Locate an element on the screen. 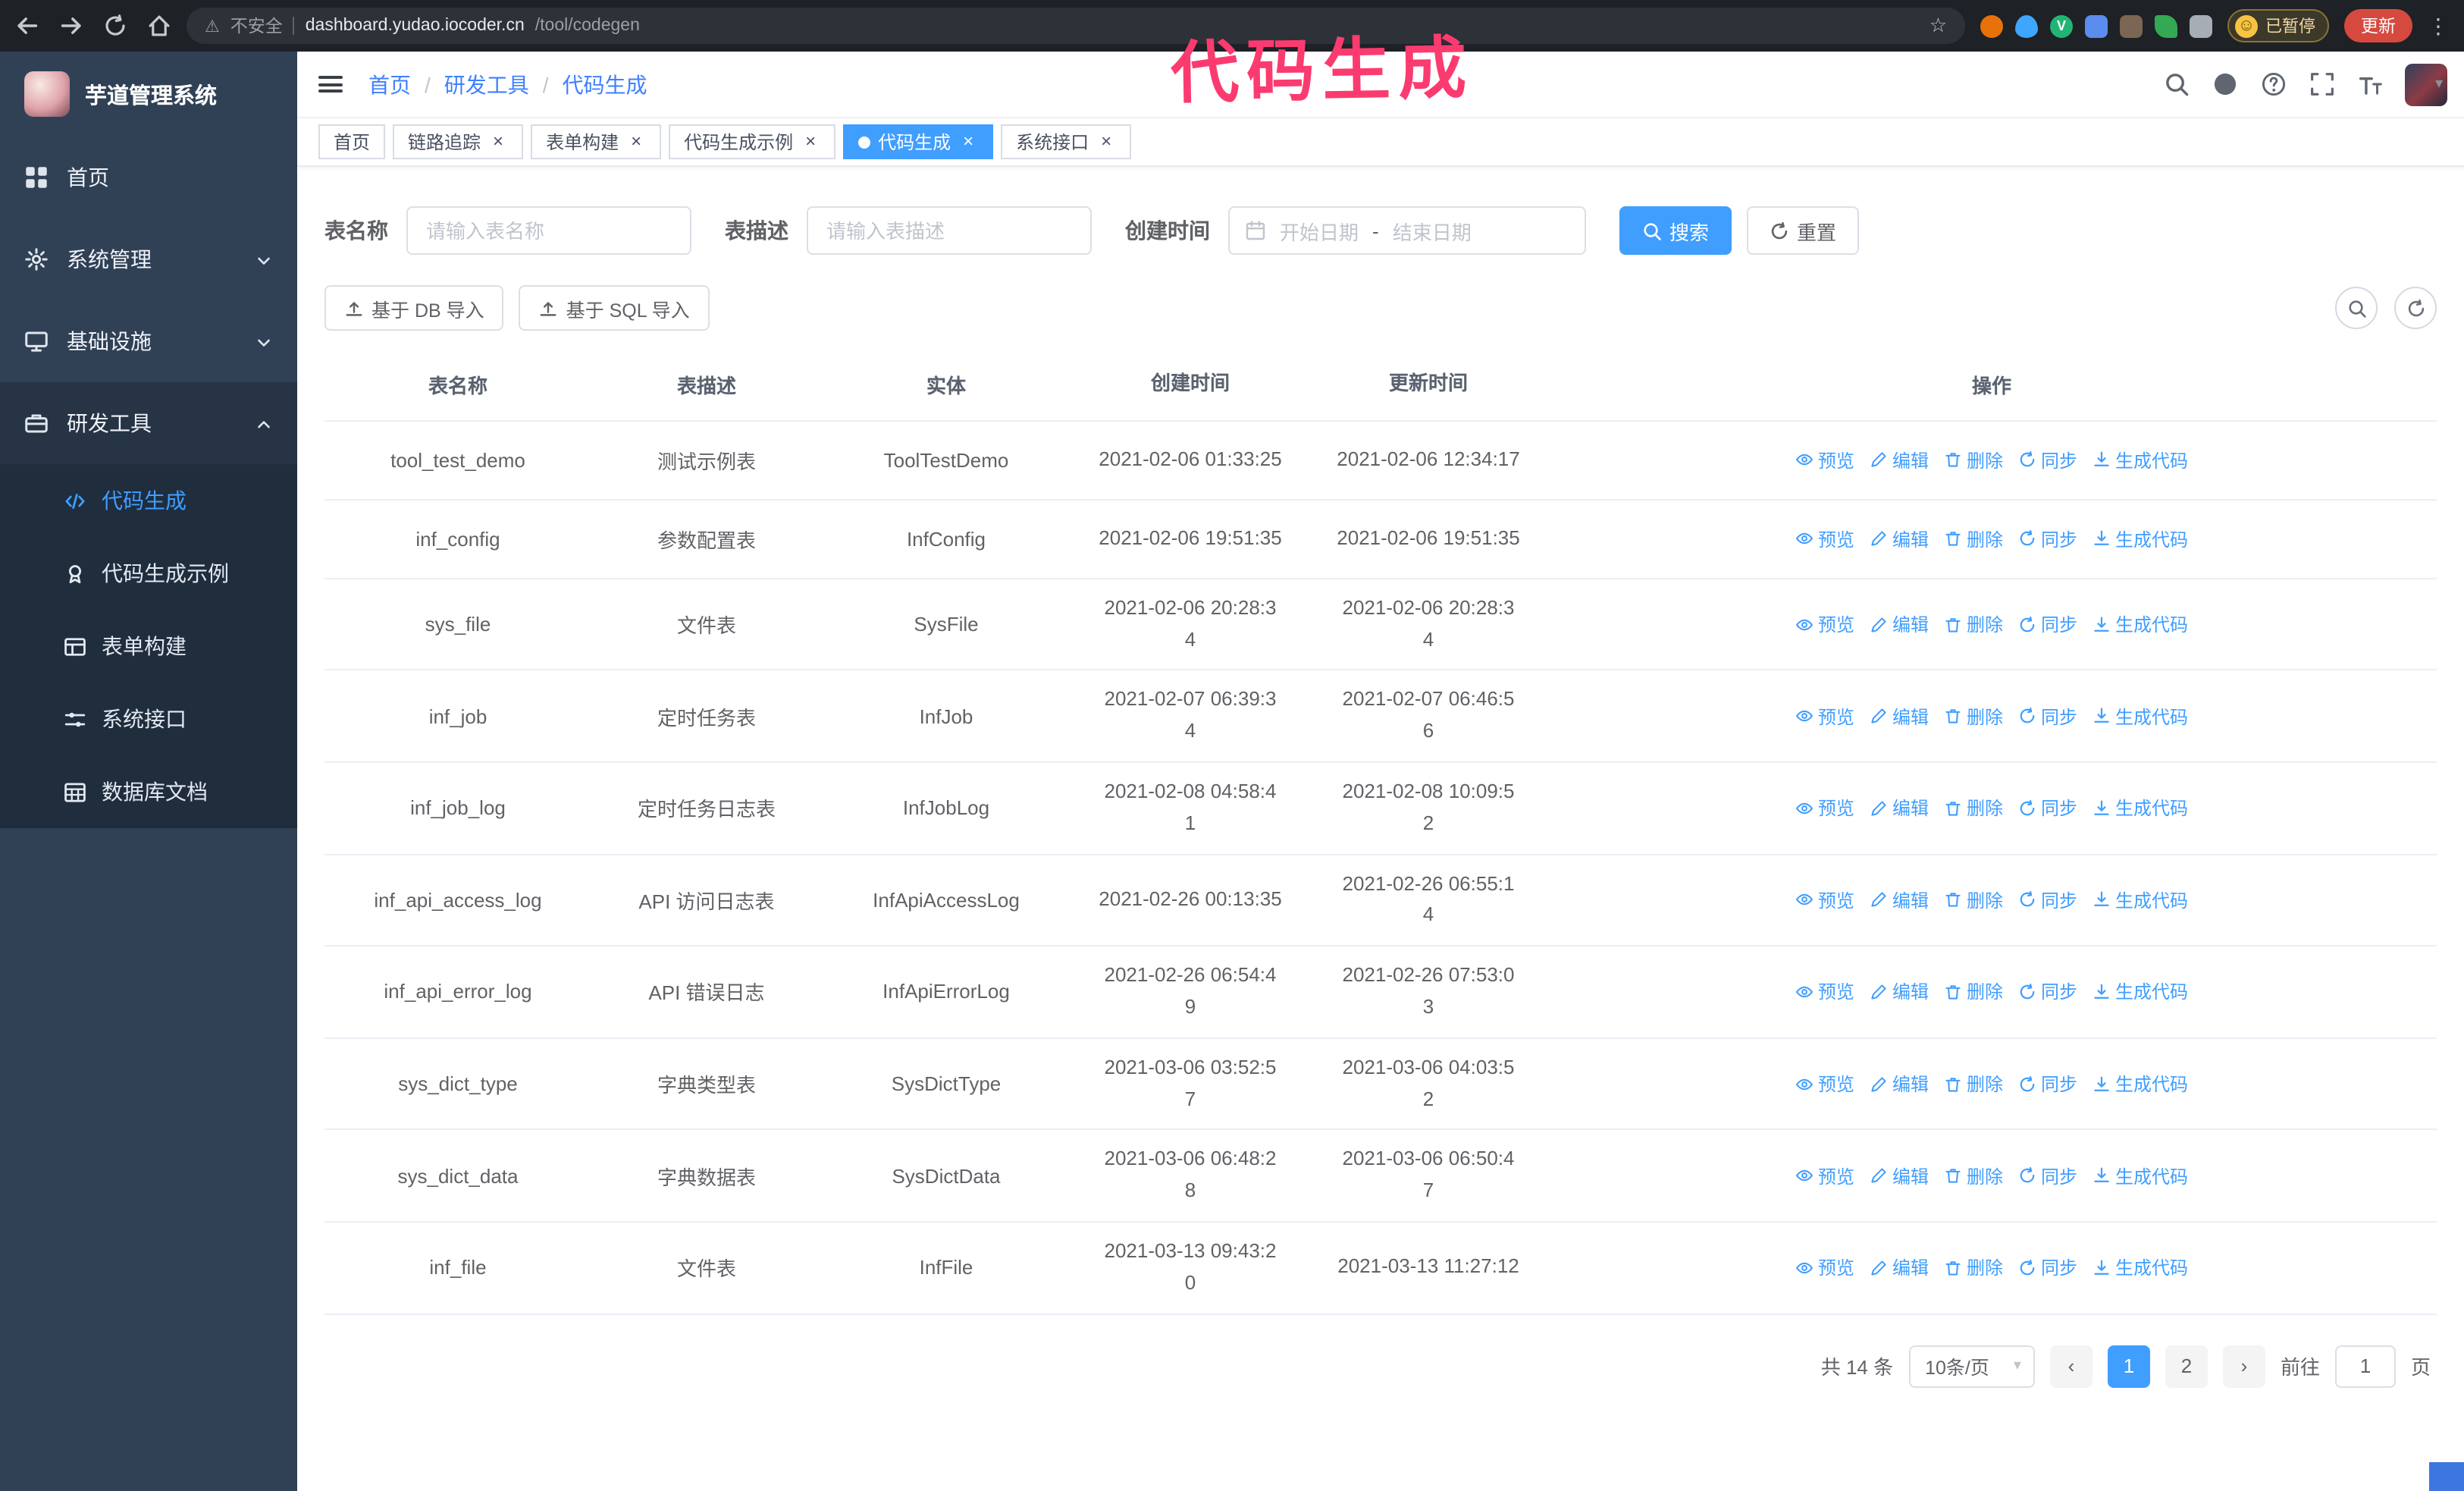  bookmark-star-icon: ☆ is located at coordinates (1939, 26).